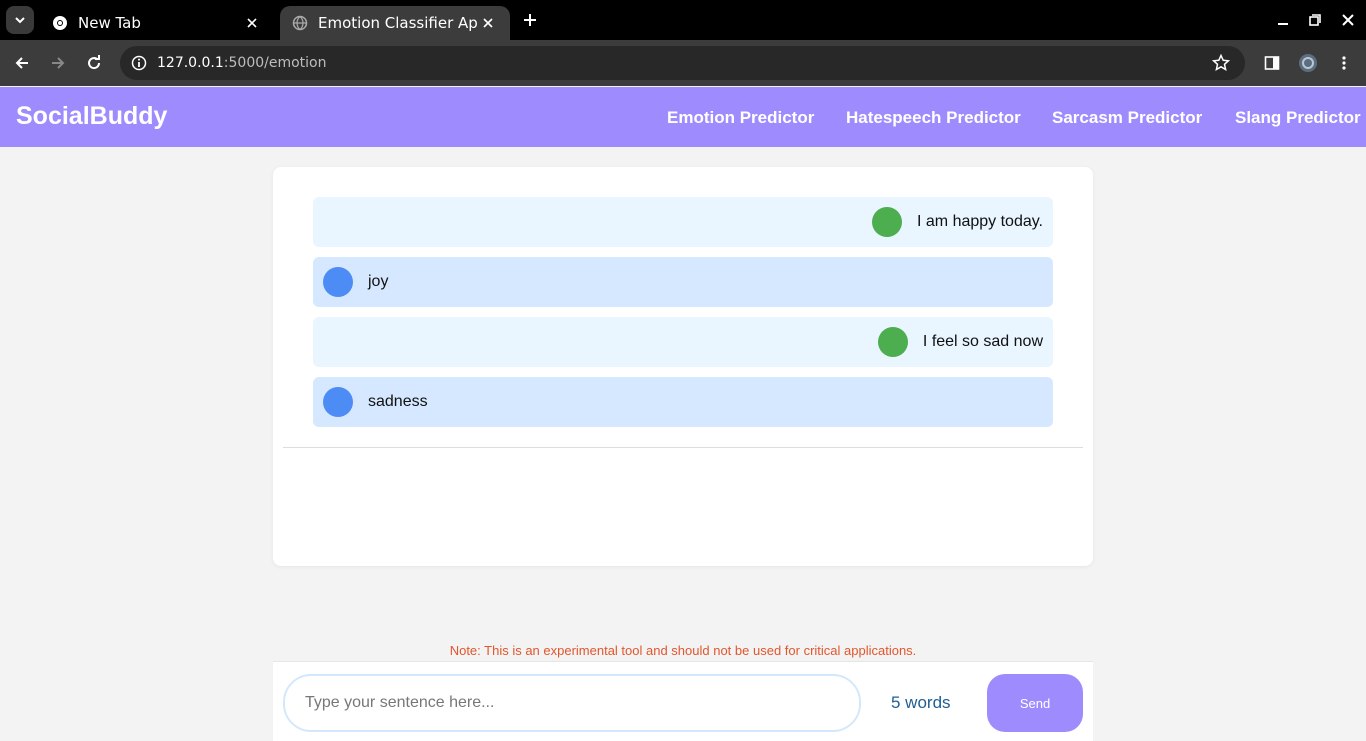  I want to click on side-panel-icon, so click(1272, 63).